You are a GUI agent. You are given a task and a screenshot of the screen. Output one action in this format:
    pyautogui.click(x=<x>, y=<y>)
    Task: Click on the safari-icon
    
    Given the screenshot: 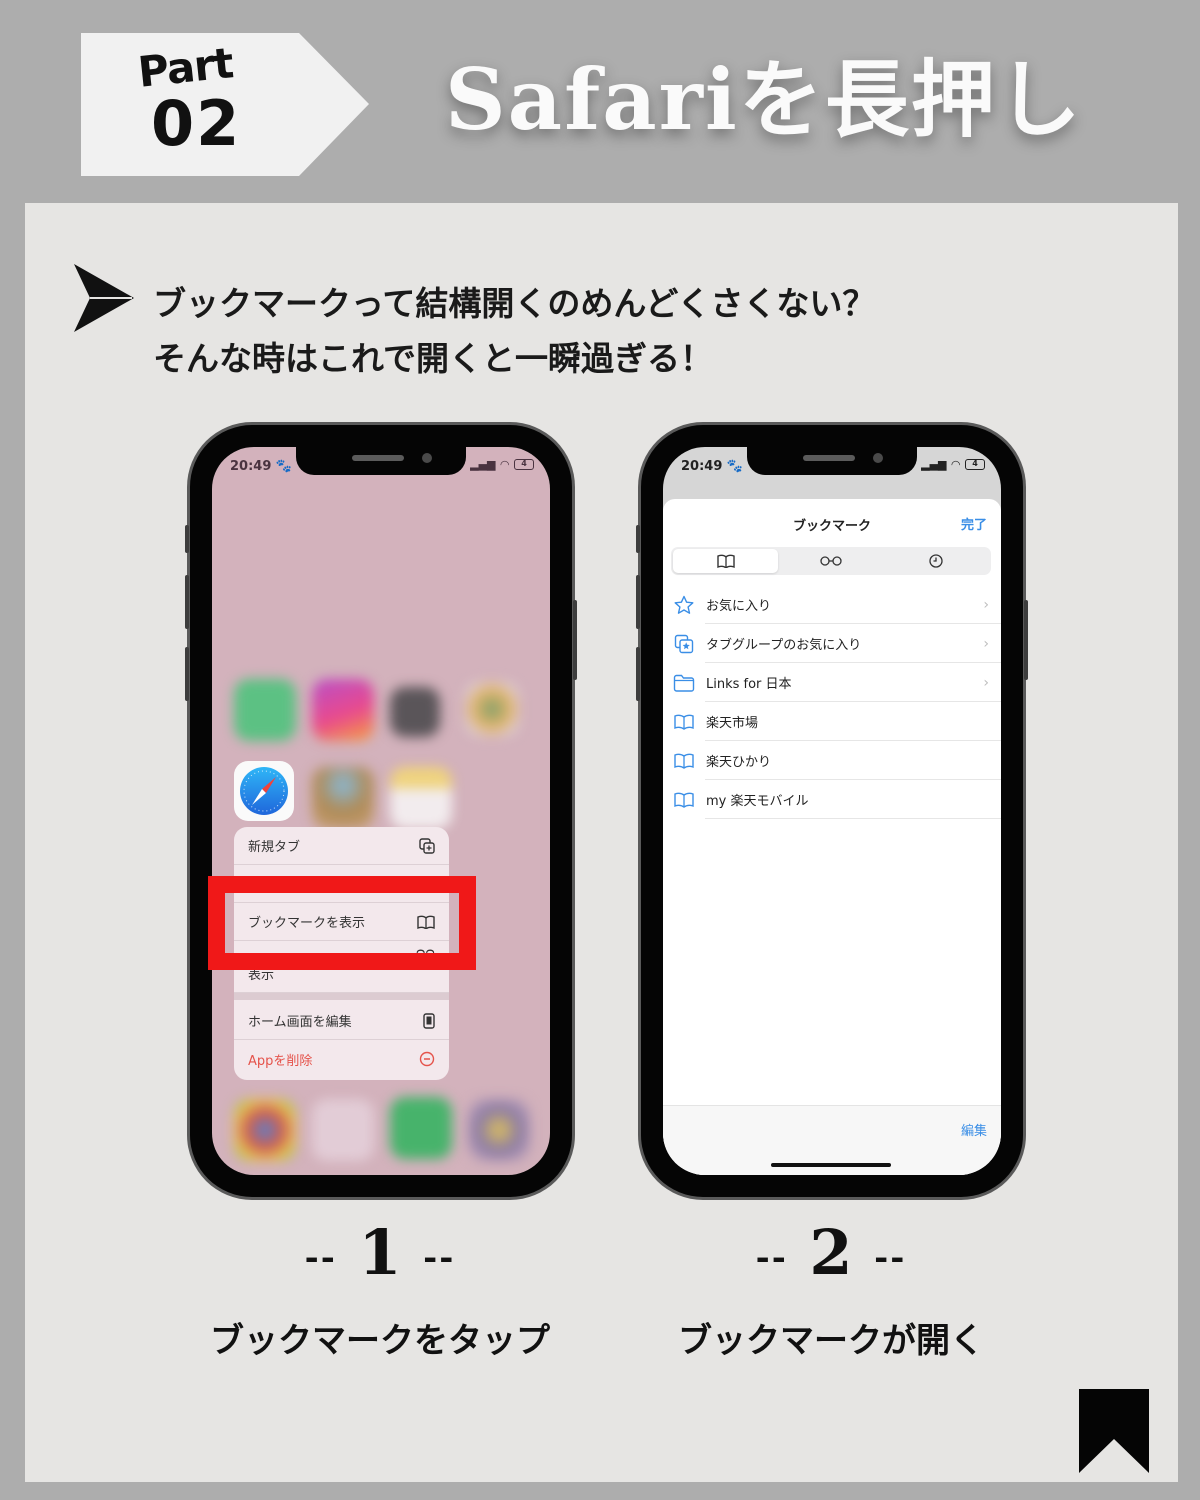 What is the action you would take?
    pyautogui.click(x=264, y=791)
    